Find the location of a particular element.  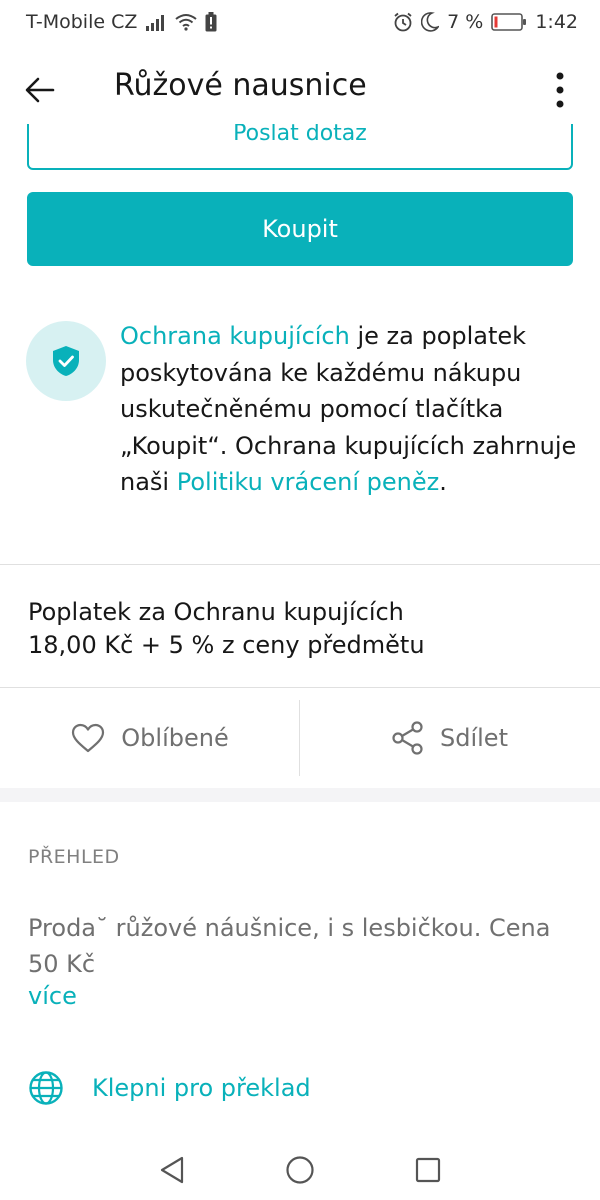

moon-icon is located at coordinates (430, 22).